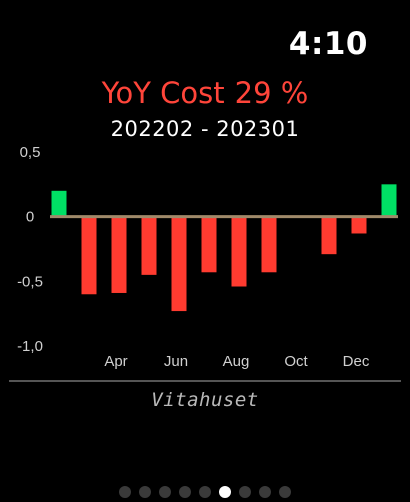 The height and width of the screenshot is (502, 410). I want to click on y-tick-label: 0,5, so click(30, 152).